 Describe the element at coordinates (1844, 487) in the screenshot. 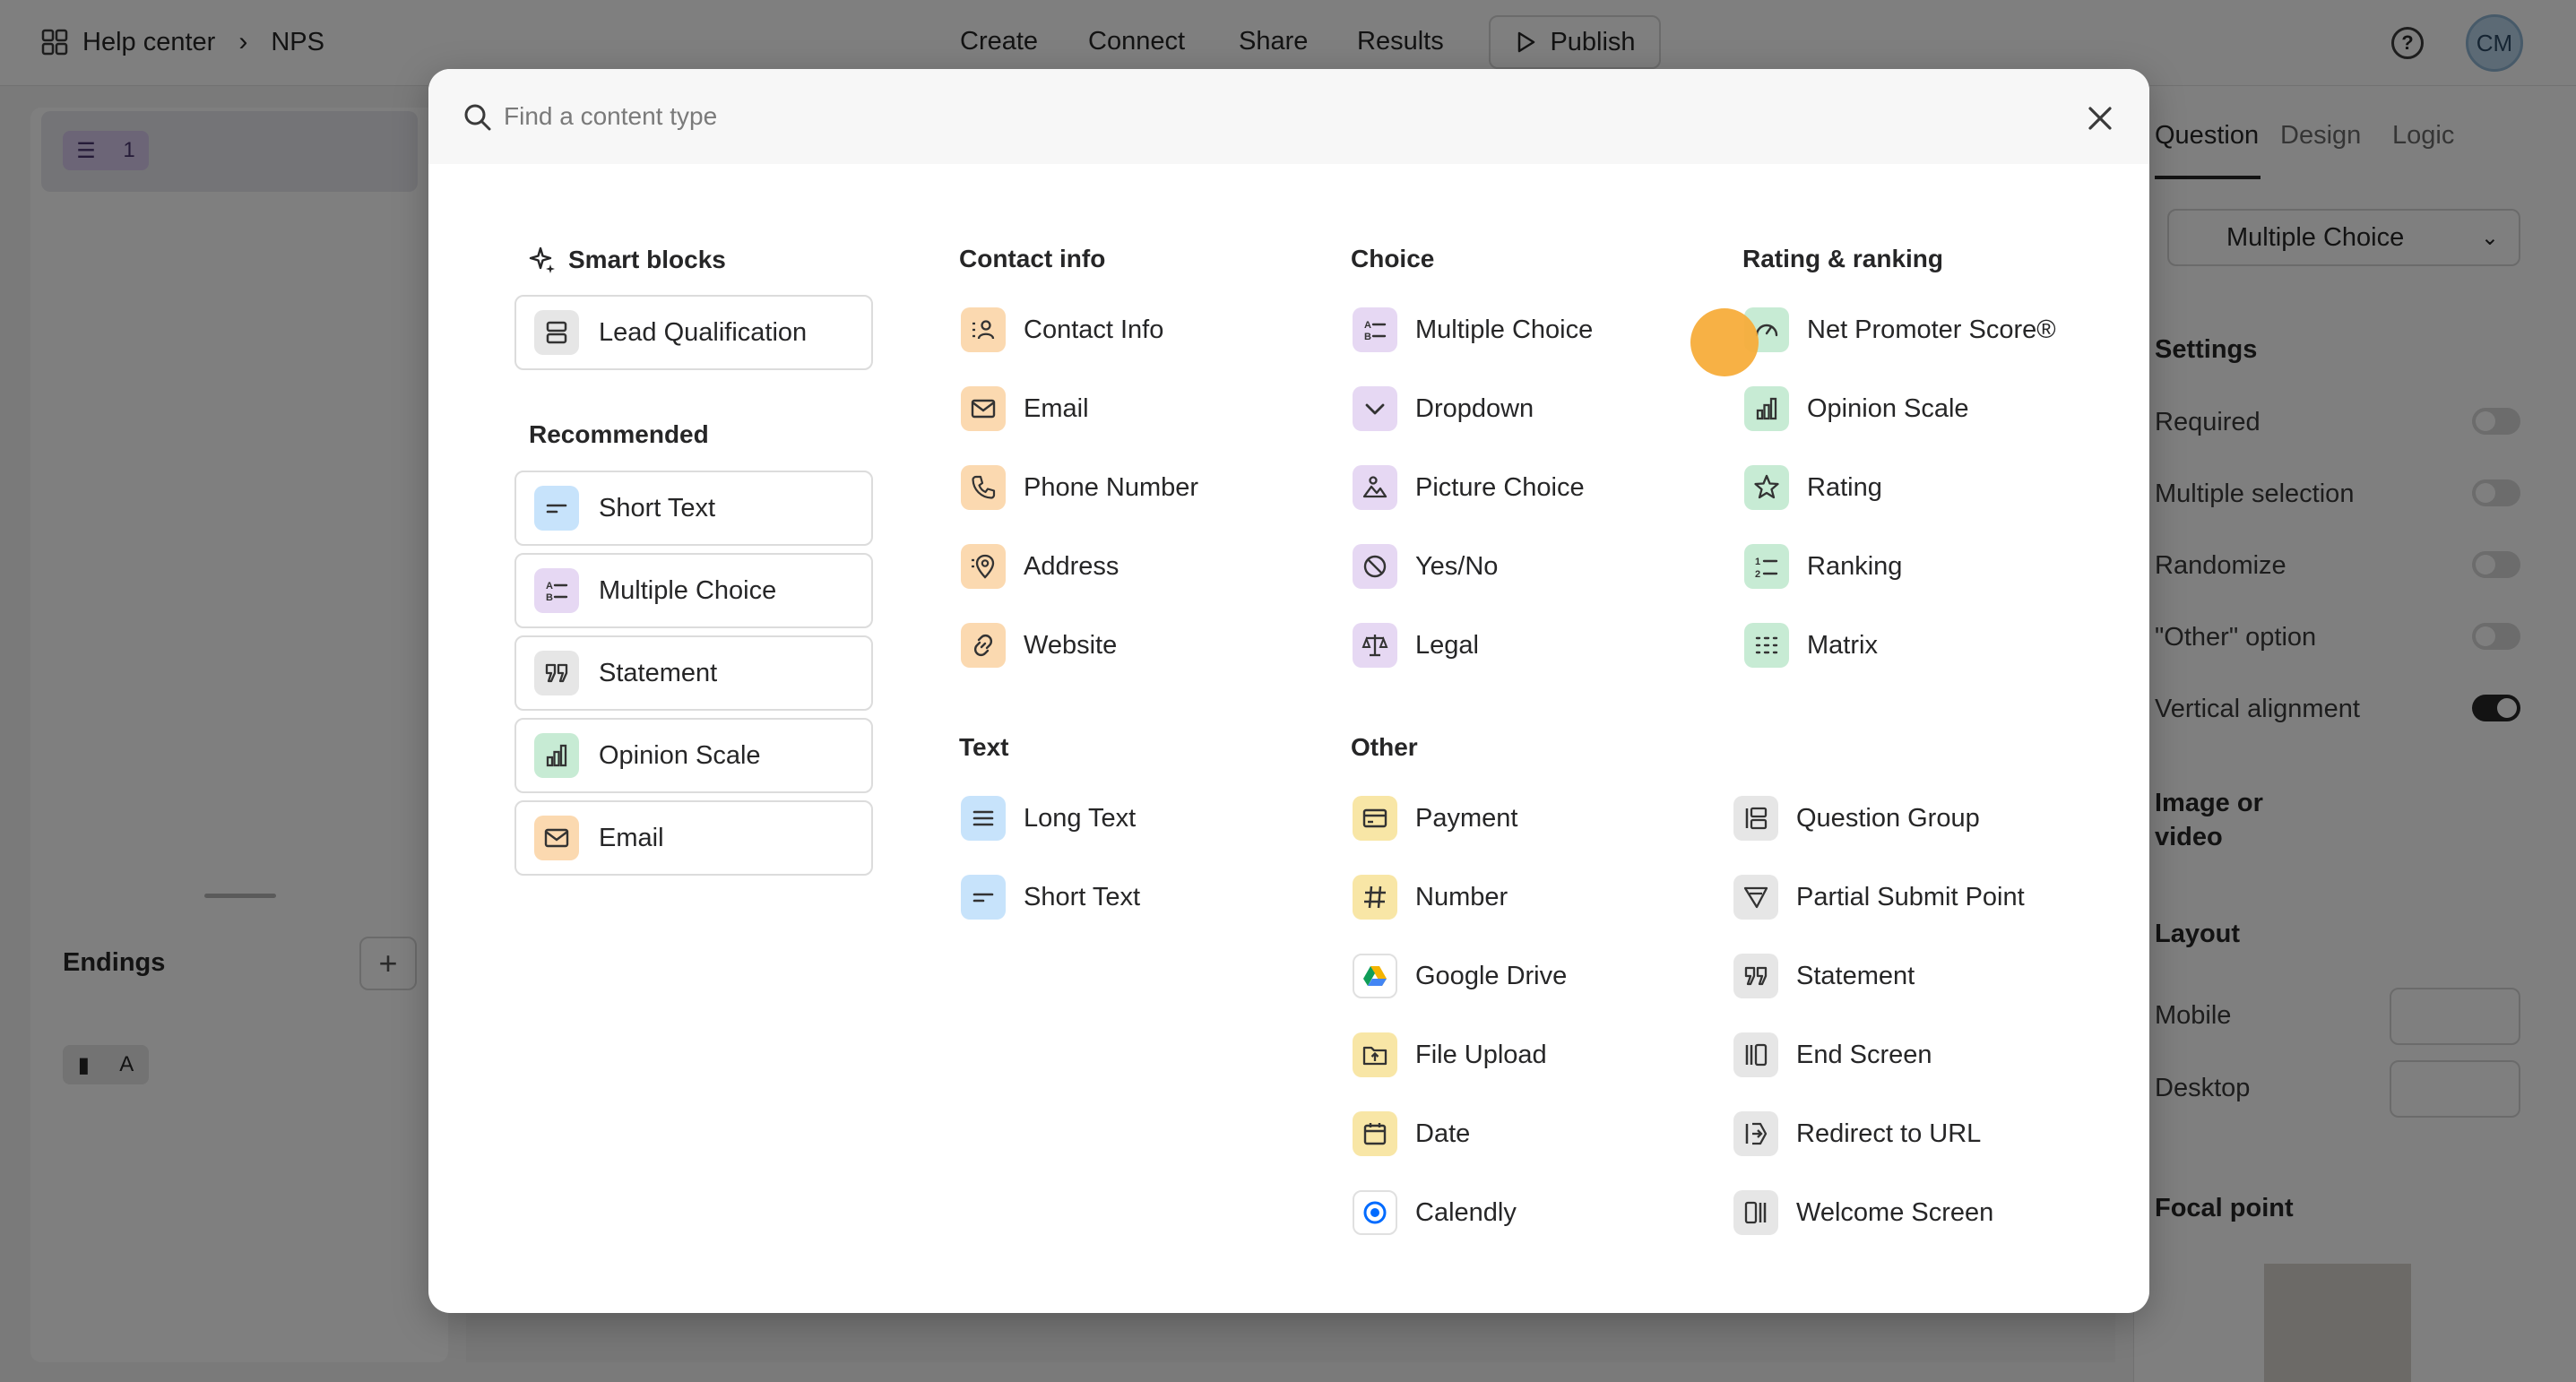

I see `option-label: Rating` at that location.